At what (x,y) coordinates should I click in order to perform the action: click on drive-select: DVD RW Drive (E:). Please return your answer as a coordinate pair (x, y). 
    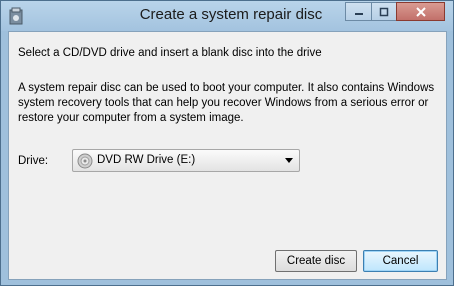
    Looking at the image, I should click on (186, 160).